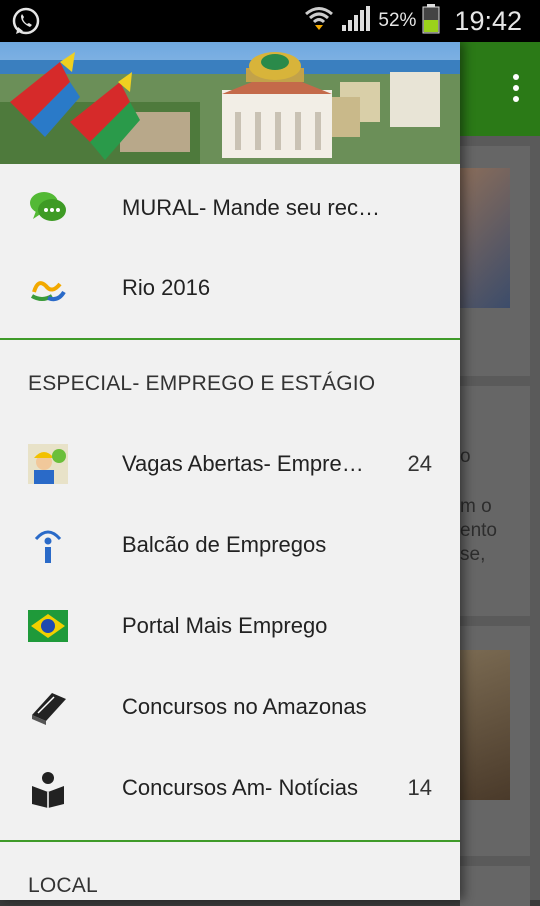 The image size is (540, 906). I want to click on news-card: o m o ento se,, so click(495, 501).